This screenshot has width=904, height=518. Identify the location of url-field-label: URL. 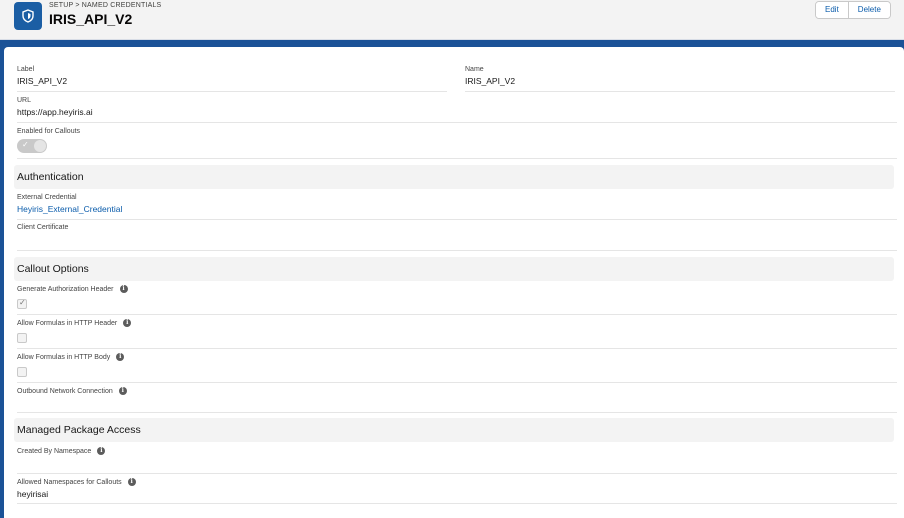
(24, 100).